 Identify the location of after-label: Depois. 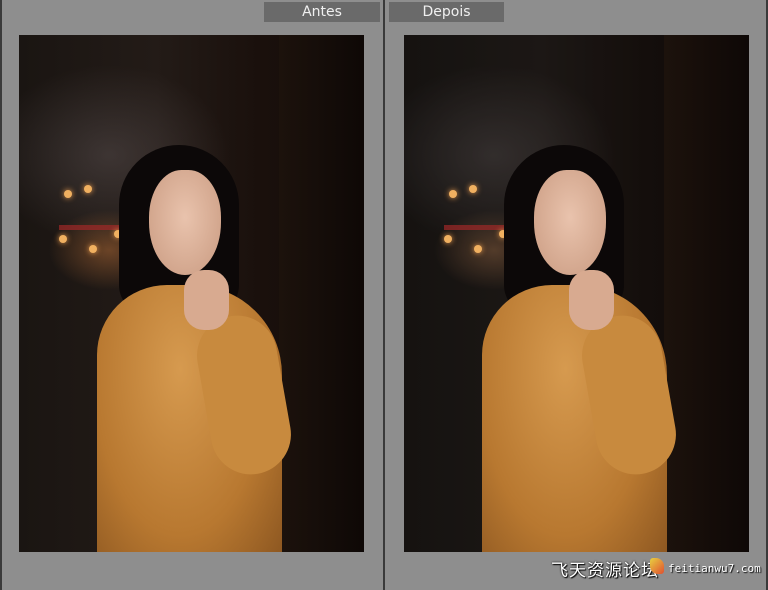
(446, 12).